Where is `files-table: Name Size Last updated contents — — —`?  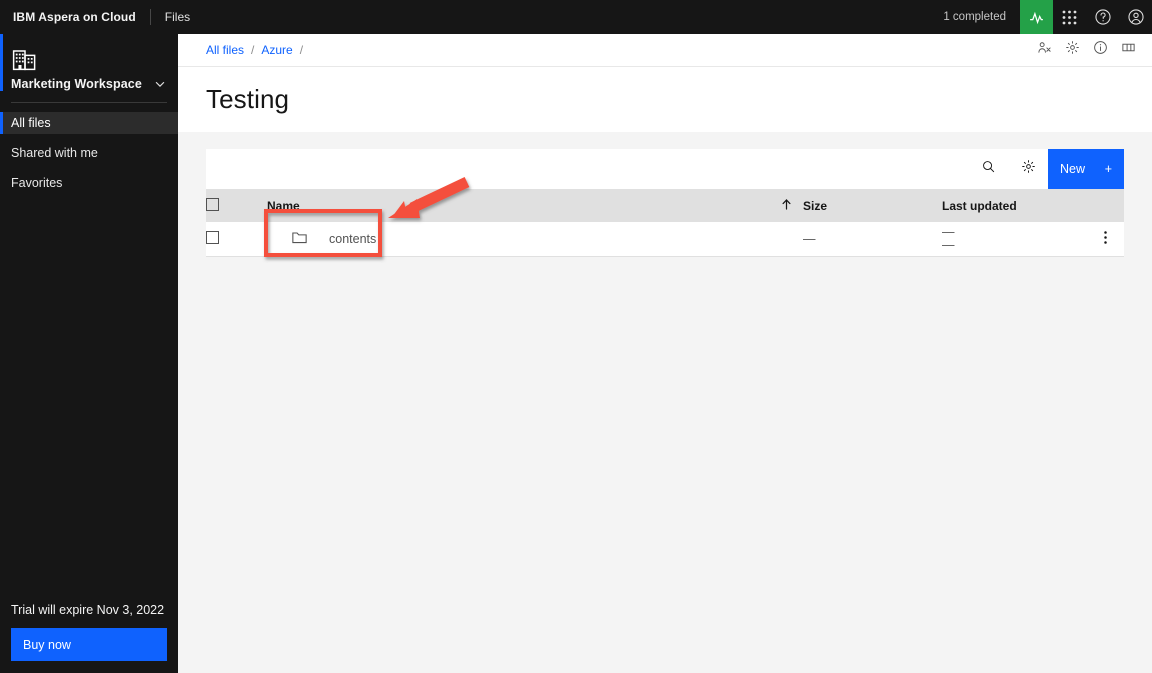
files-table: Name Size Last updated contents — — — is located at coordinates (665, 223).